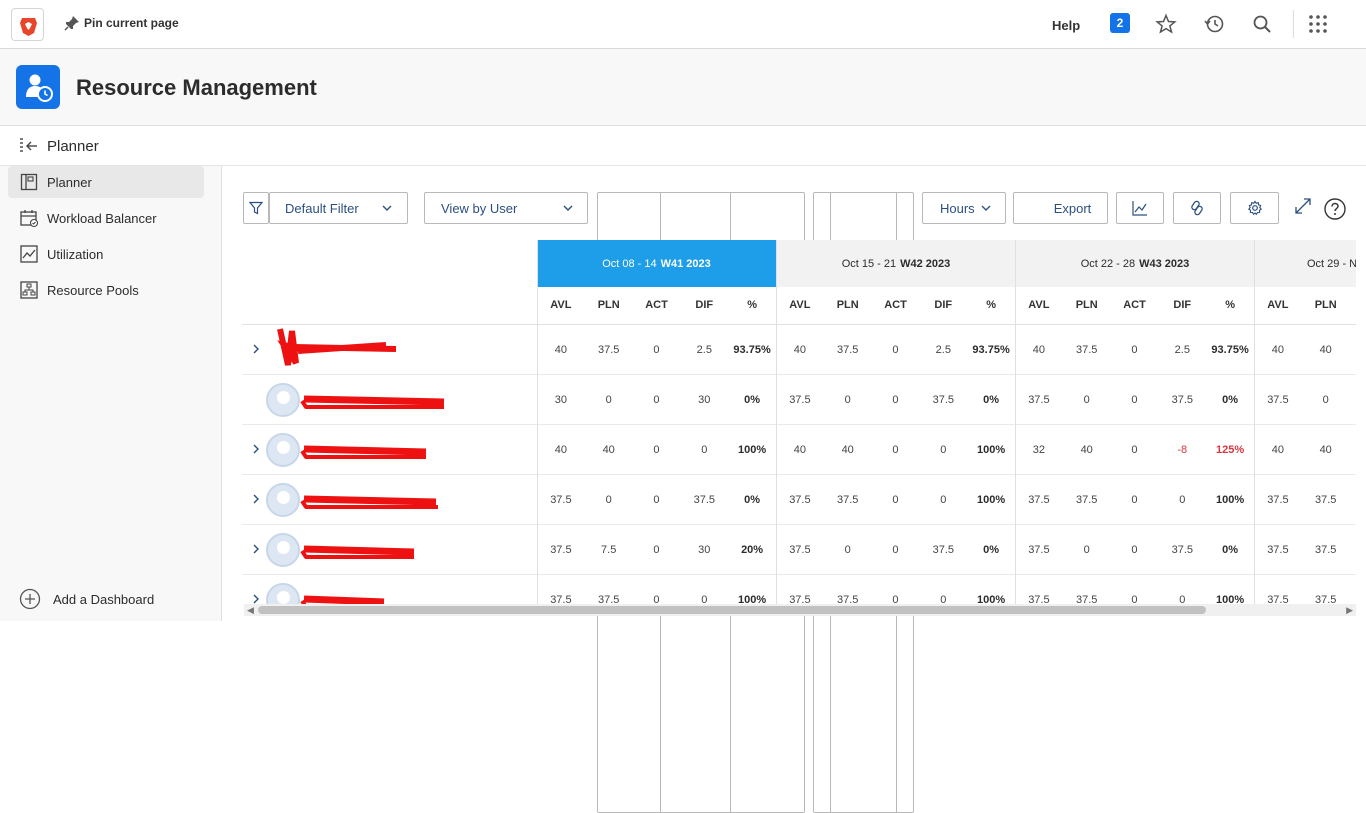  Describe the element at coordinates (106, 290) in the screenshot. I see `sidebar-item-resource-pools: Resource Pools` at that location.